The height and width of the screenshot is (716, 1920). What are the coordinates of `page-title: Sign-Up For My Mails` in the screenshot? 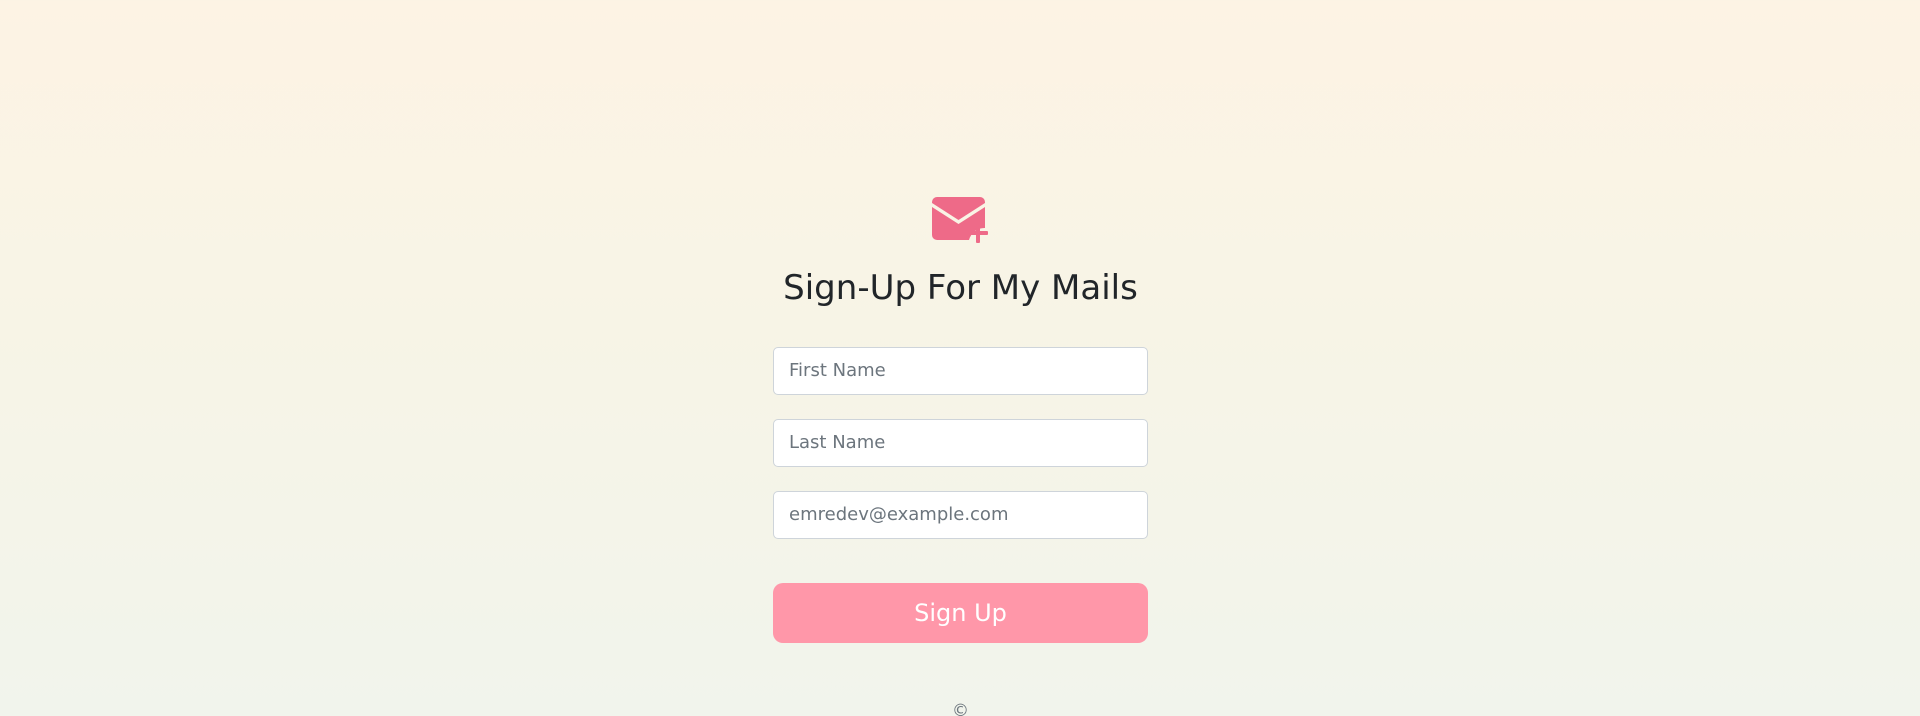 It's located at (960, 288).